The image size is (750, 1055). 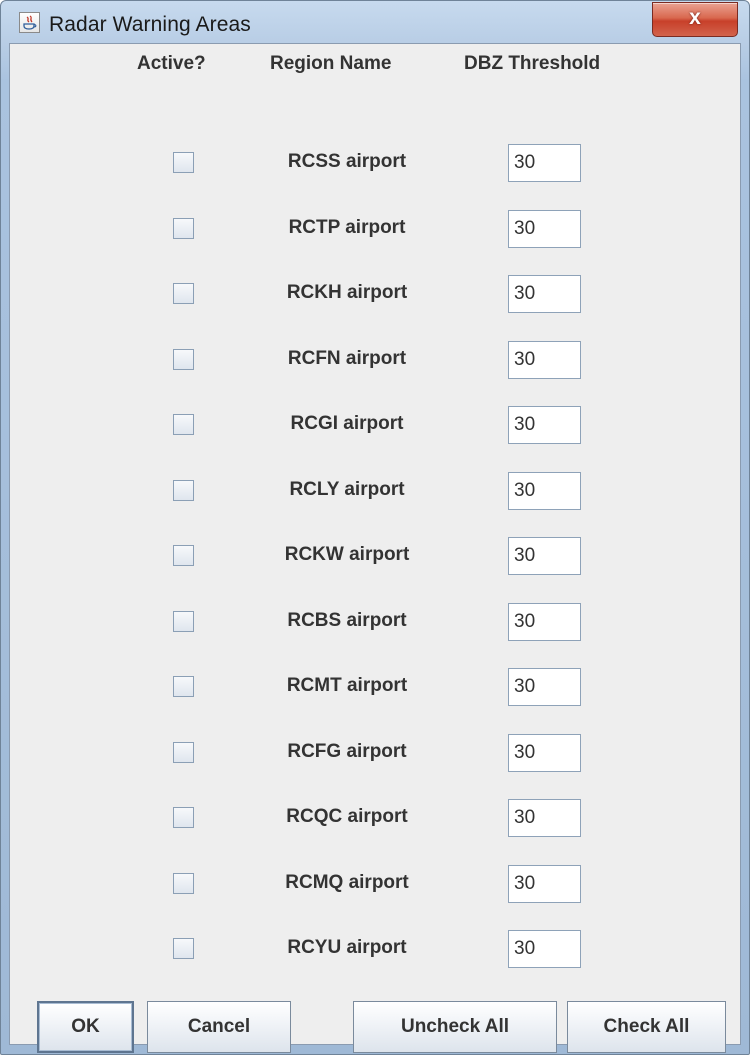 I want to click on close-icon: x, so click(x=695, y=17).